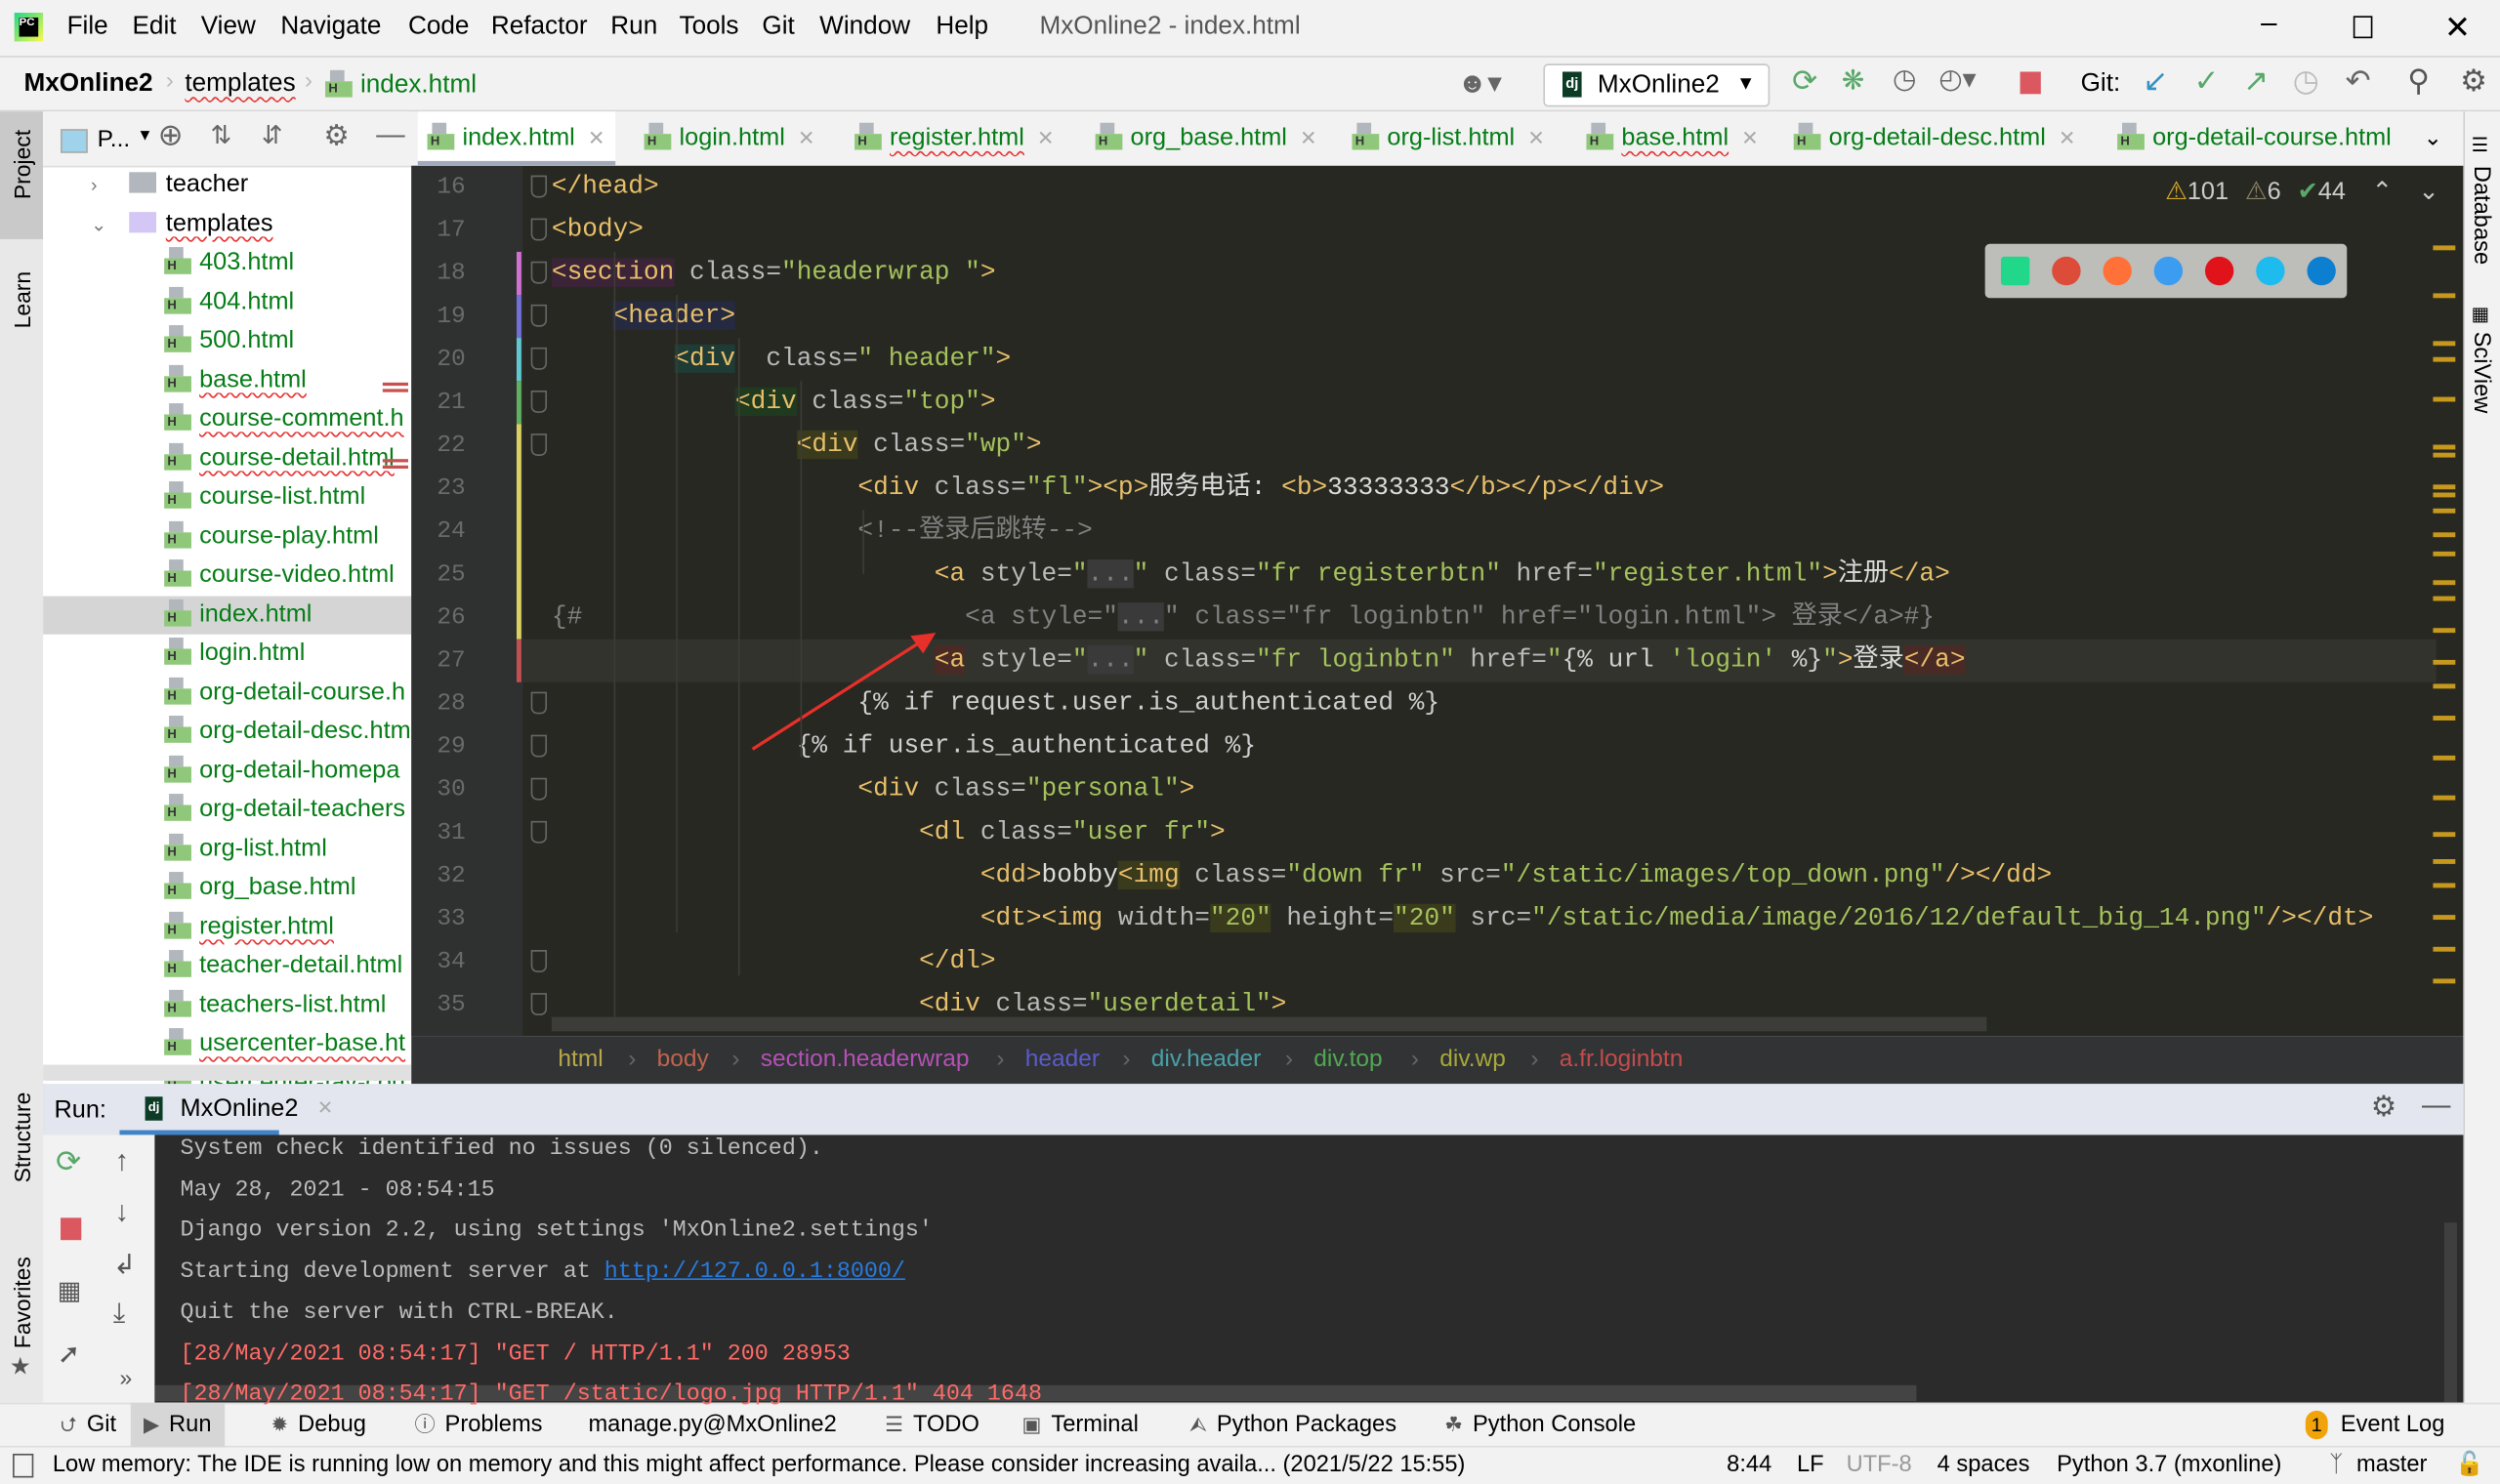 The image size is (2500, 1484). I want to click on pin-icon: ➚, so click(69, 1355).